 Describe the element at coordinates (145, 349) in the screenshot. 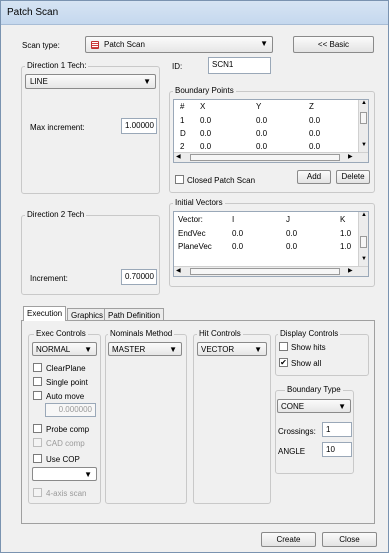

I see `nominals-method-select: MASTER ▼` at that location.